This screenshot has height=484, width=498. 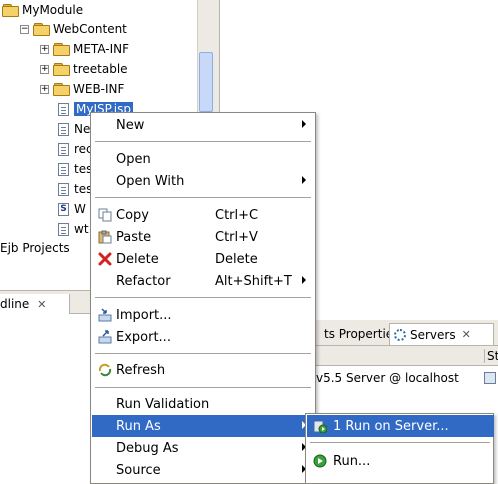 What do you see at coordinates (404, 356) in the screenshot?
I see `servers-column-header: St` at bounding box center [404, 356].